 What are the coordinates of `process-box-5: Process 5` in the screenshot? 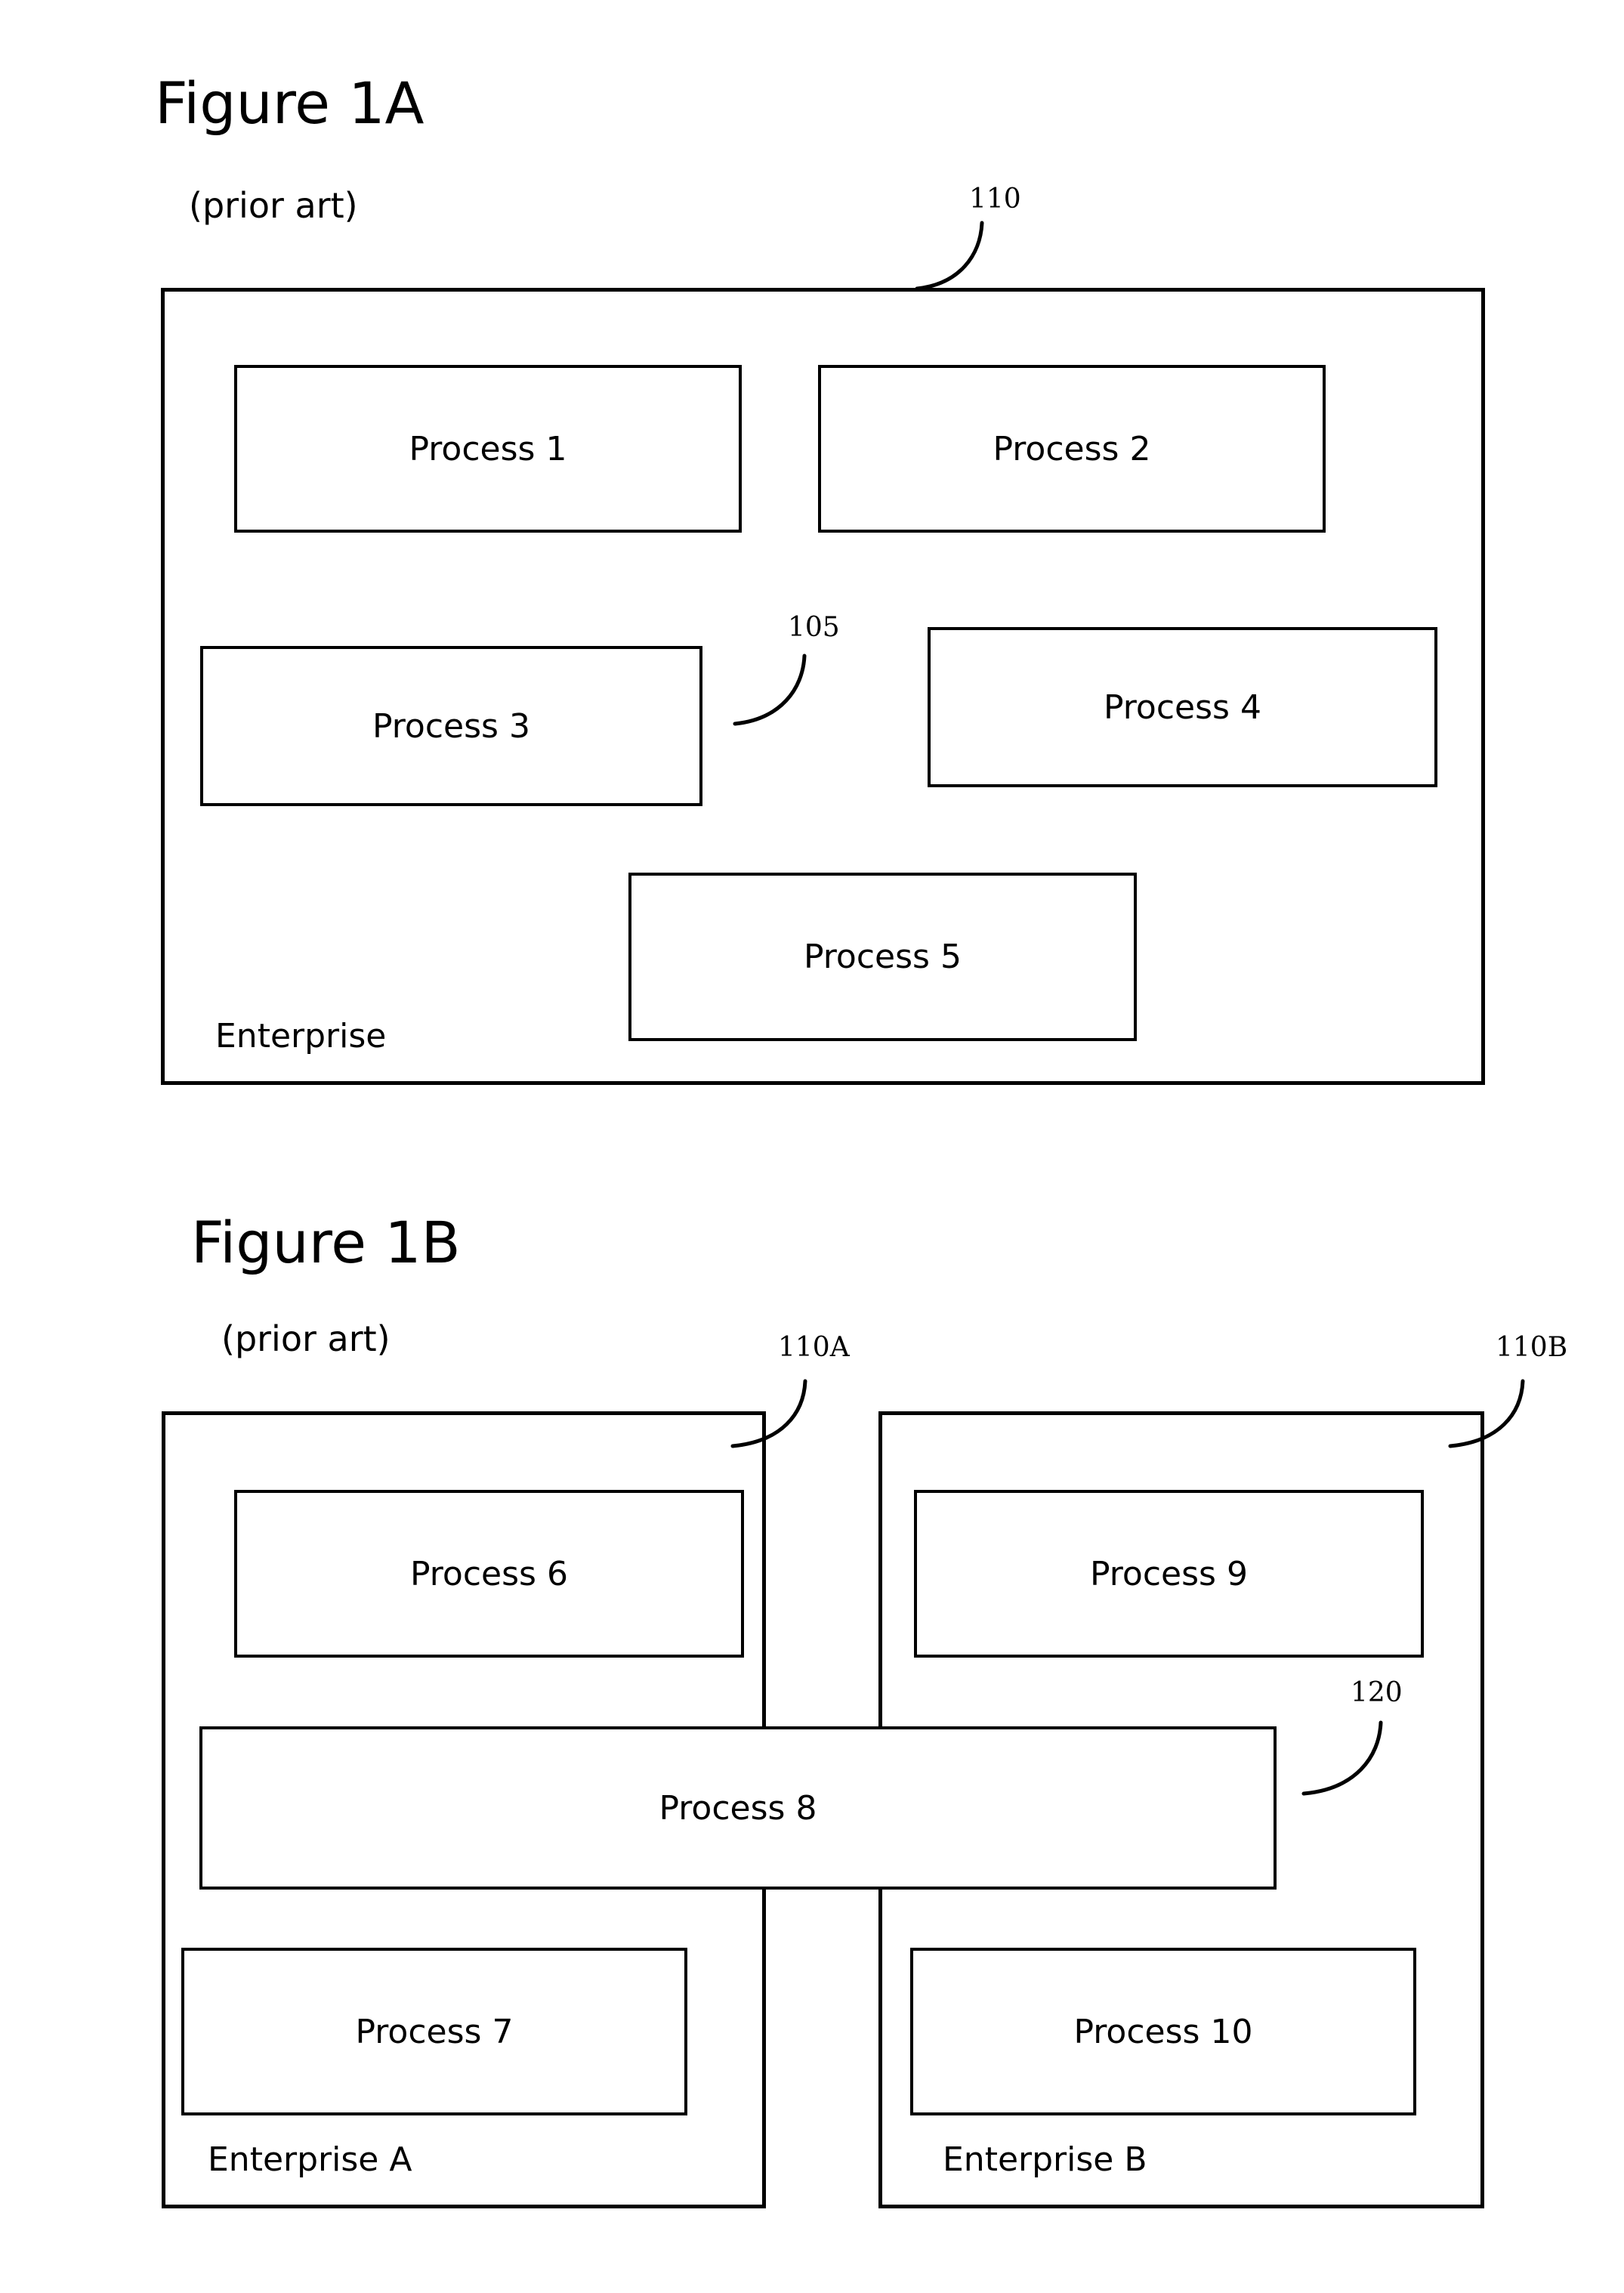 It's located at (883, 957).